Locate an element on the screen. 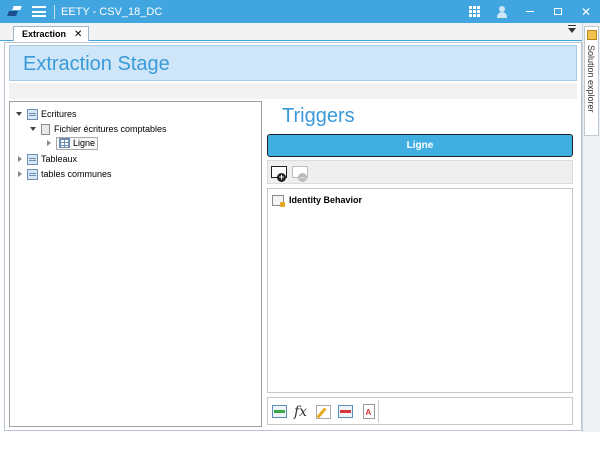 The height and width of the screenshot is (450, 600). add-green-icon is located at coordinates (279, 411).